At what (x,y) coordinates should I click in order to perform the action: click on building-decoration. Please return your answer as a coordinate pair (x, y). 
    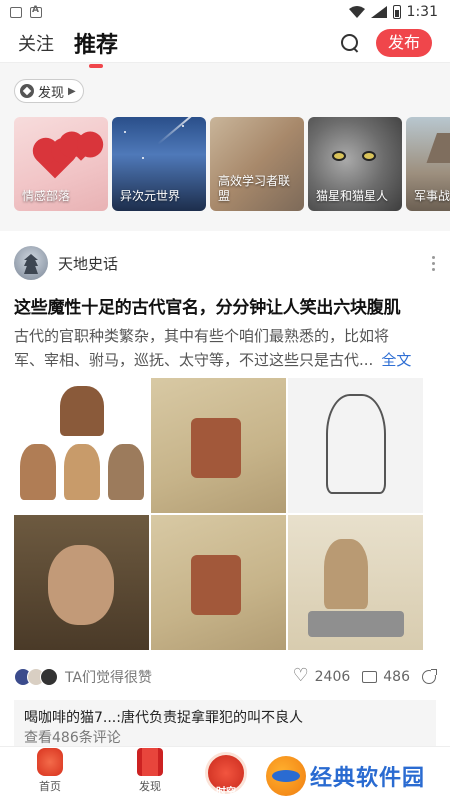
    Looking at the image, I should click on (438, 148).